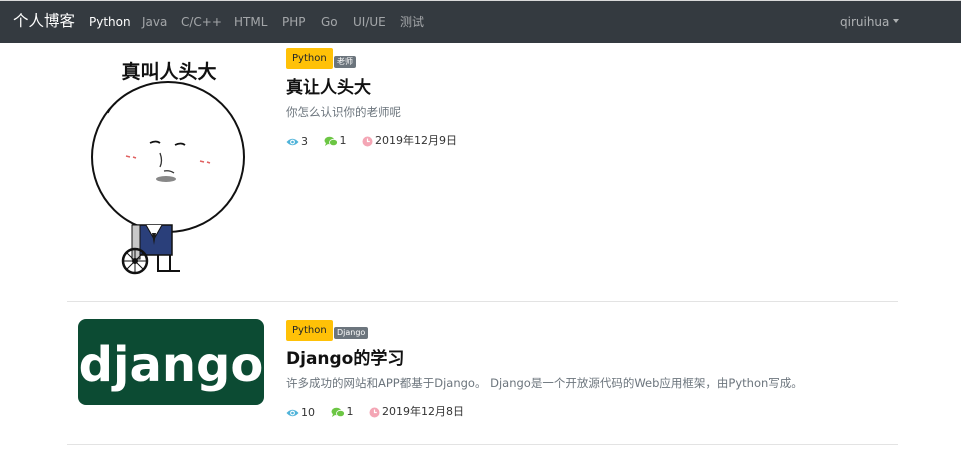 The height and width of the screenshot is (453, 961). What do you see at coordinates (345, 359) in the screenshot?
I see `article-title: Django的学习` at bounding box center [345, 359].